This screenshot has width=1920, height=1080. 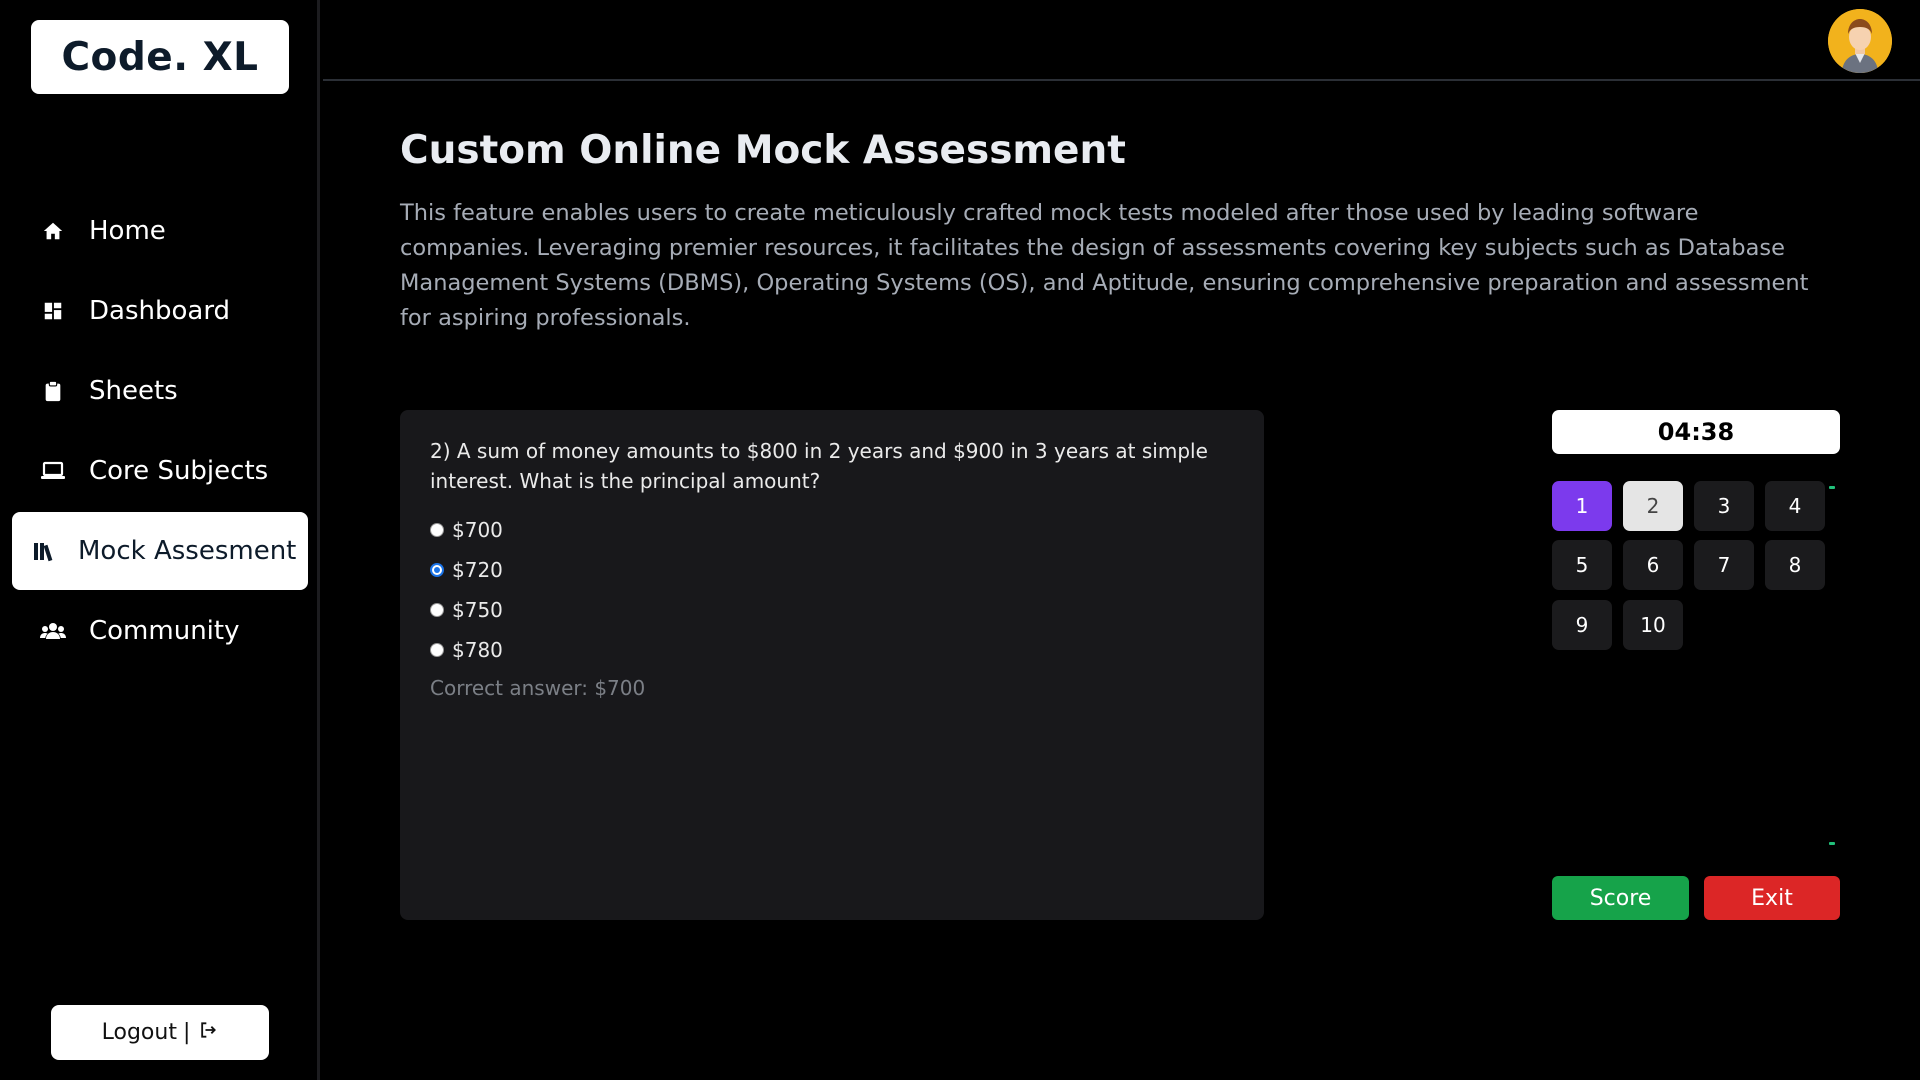 What do you see at coordinates (53, 231) in the screenshot?
I see `home-icon` at bounding box center [53, 231].